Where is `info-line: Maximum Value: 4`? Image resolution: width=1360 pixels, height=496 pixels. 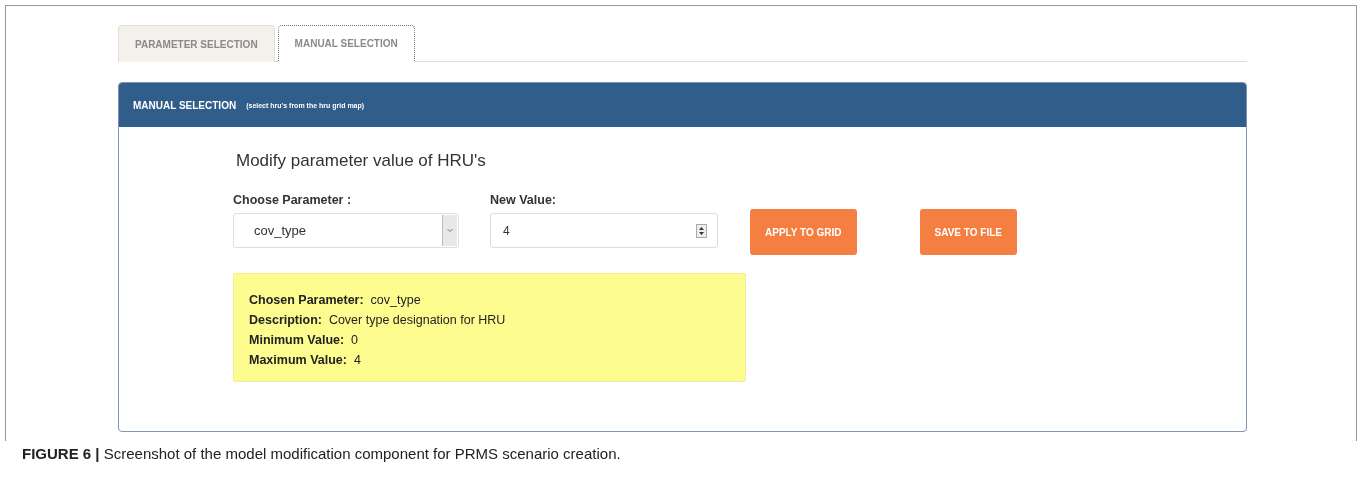 info-line: Maximum Value: 4 is located at coordinates (305, 360).